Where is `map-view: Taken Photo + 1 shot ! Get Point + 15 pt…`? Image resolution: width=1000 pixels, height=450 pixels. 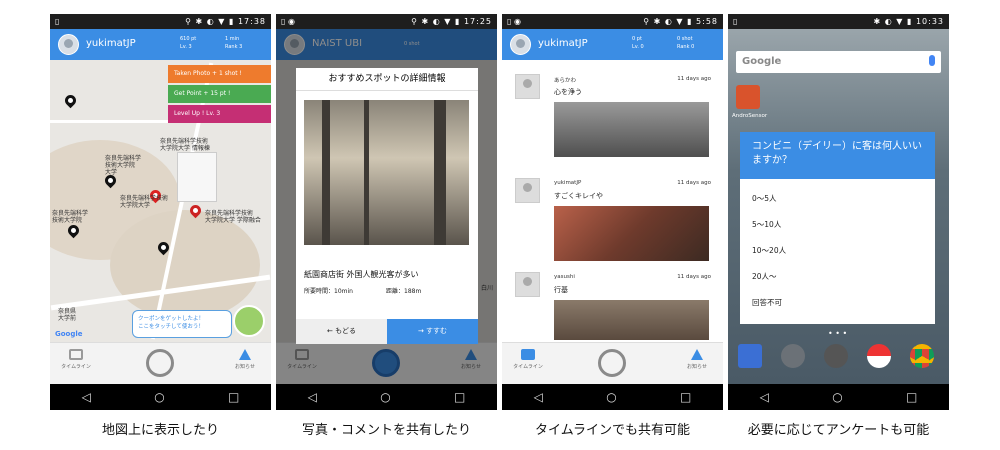
map-view: Taken Photo + 1 shot ! Get Point + 15 pt… is located at coordinates (160, 201).